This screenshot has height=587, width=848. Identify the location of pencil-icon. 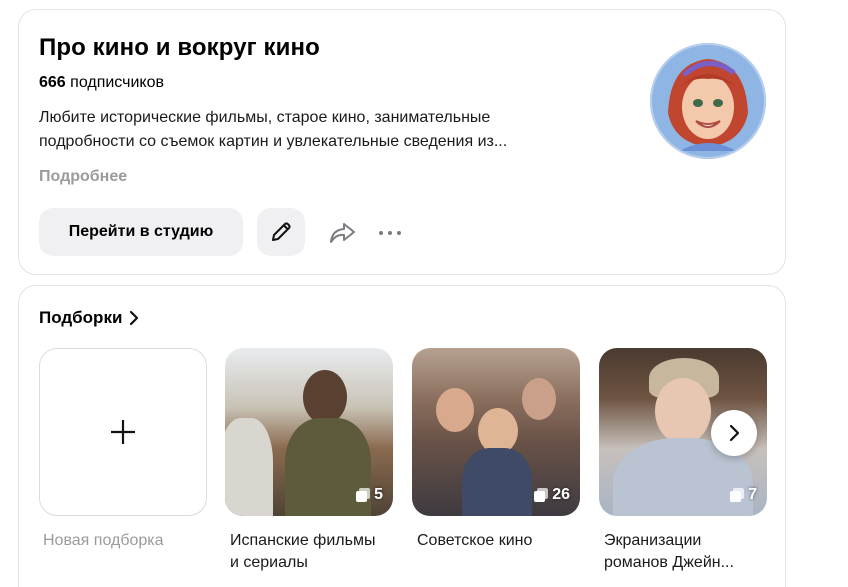
(281, 231).